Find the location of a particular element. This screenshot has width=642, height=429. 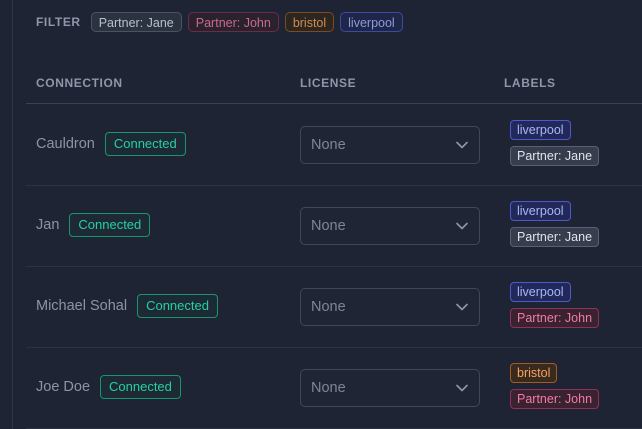

column-header-license: LICENSE is located at coordinates (328, 83).